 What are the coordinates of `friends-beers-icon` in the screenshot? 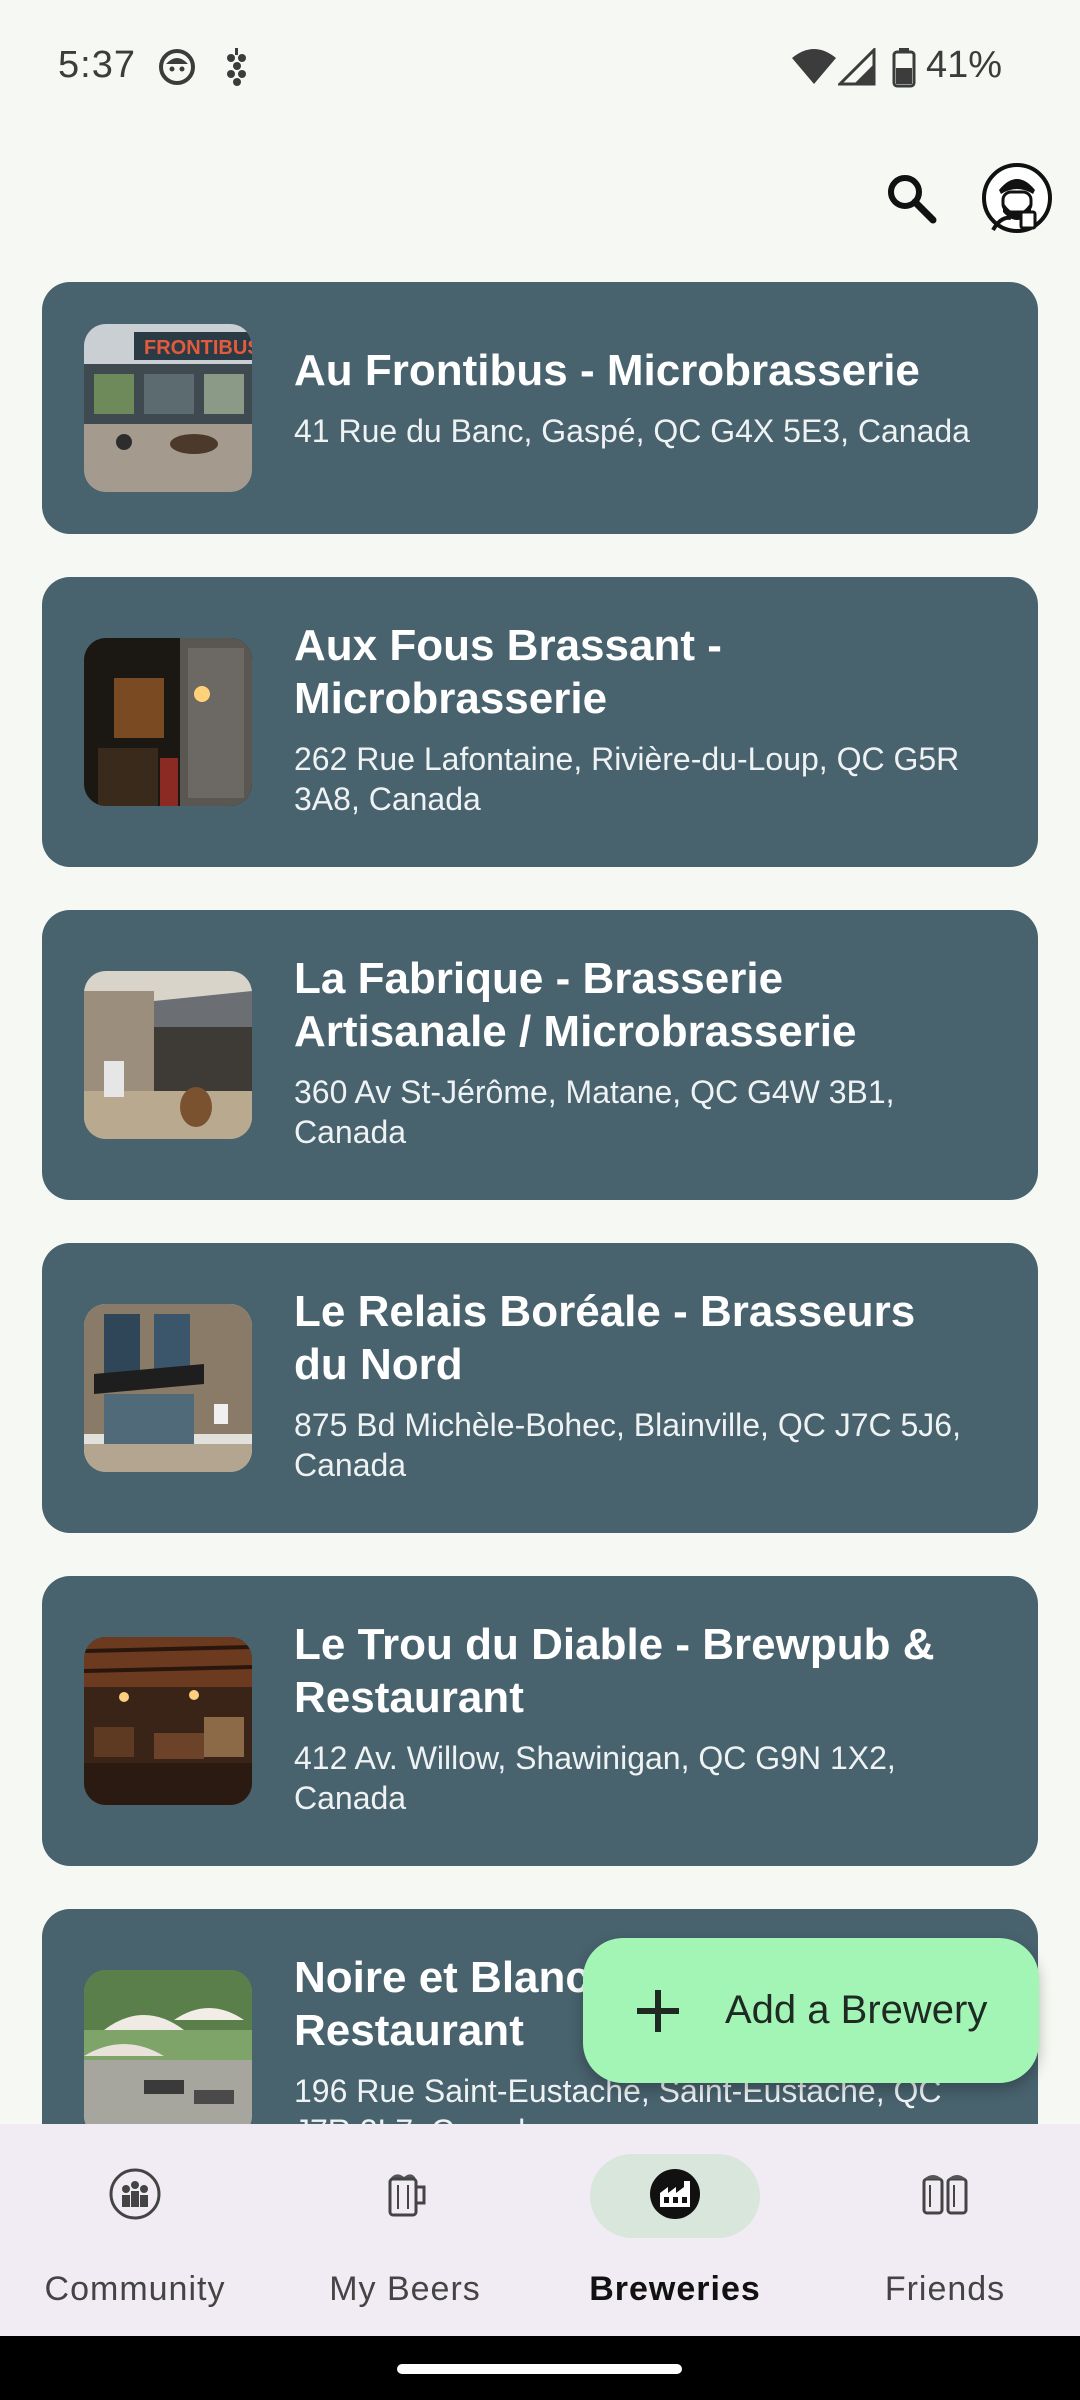 It's located at (945, 2196).